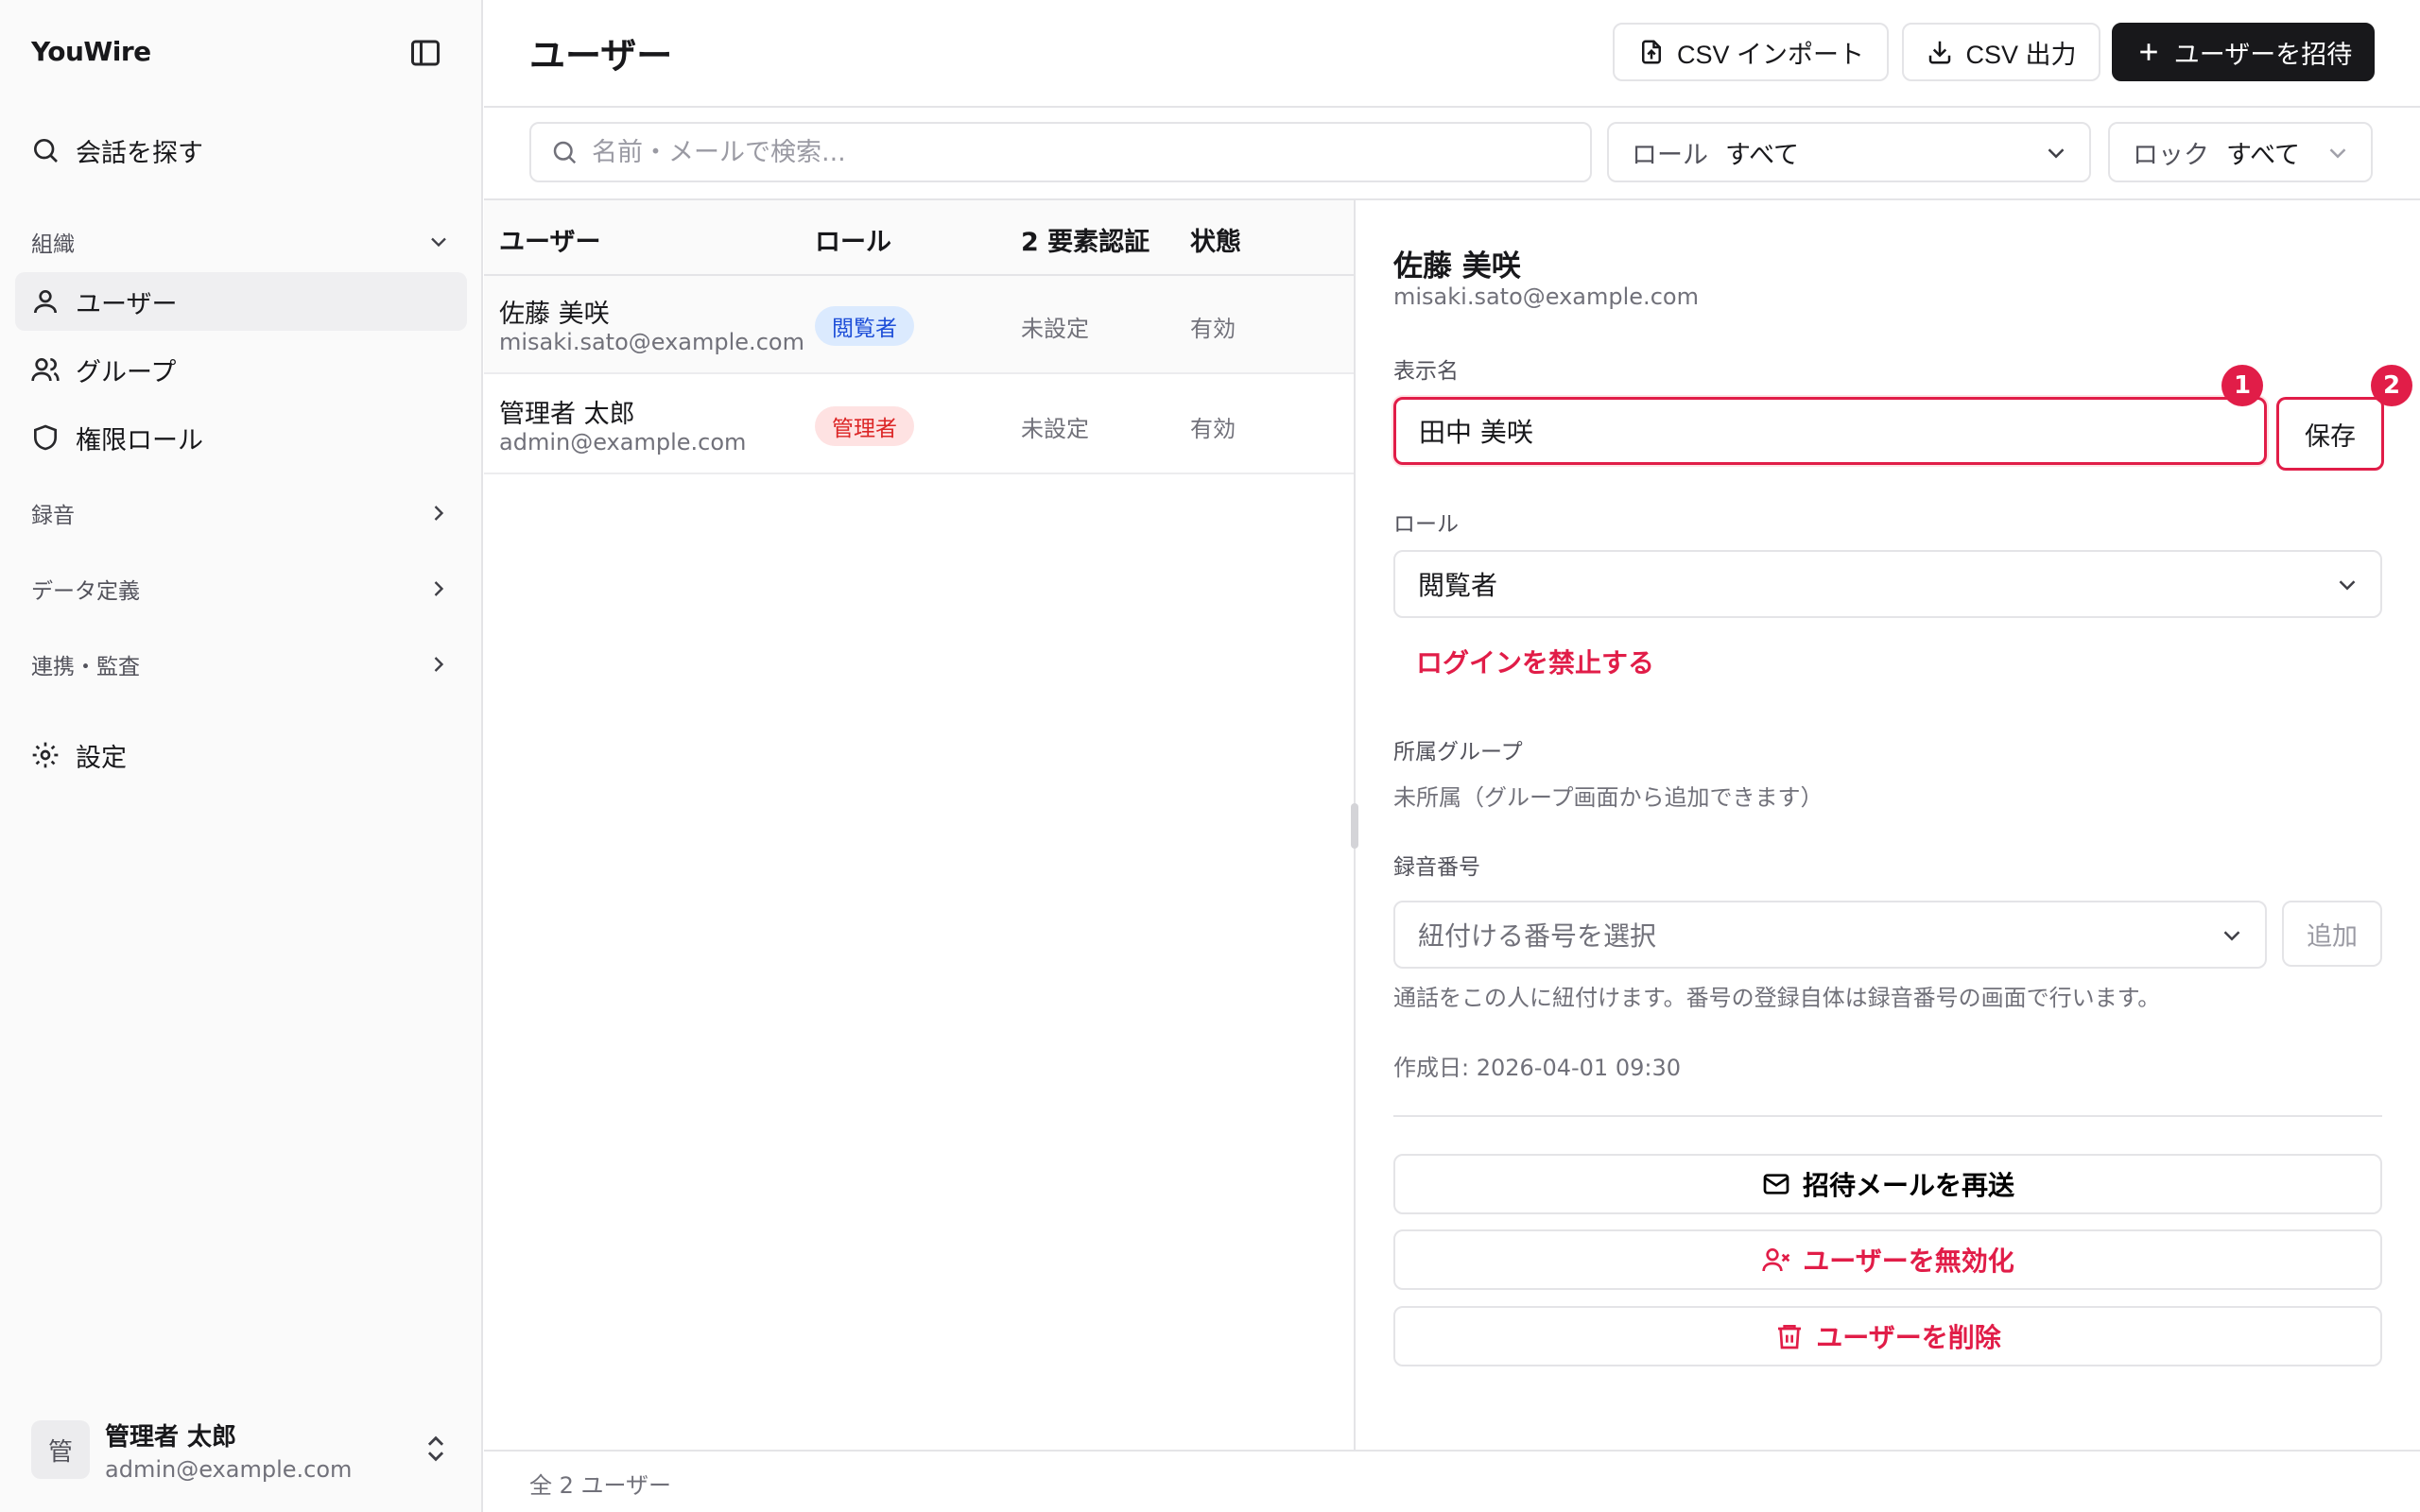 The width and height of the screenshot is (2420, 1512). I want to click on groups-value: 未所属（グループ画面から追加できます）, so click(1608, 797).